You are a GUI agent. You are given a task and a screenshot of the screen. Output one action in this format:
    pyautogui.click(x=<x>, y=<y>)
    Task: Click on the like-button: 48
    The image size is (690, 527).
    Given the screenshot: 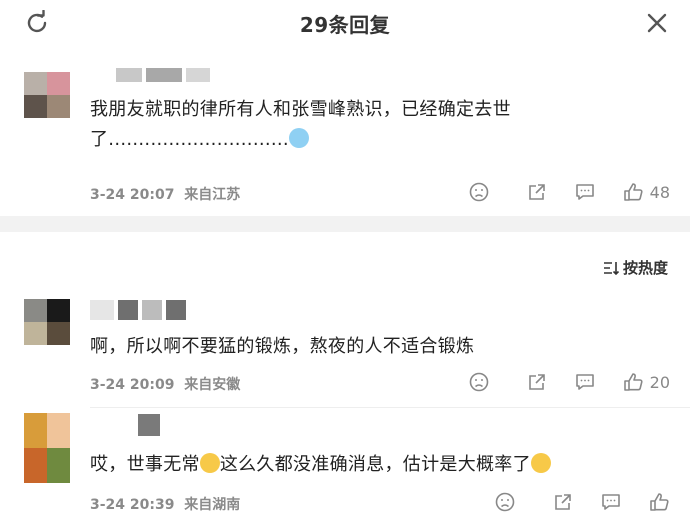 What is the action you would take?
    pyautogui.click(x=646, y=192)
    